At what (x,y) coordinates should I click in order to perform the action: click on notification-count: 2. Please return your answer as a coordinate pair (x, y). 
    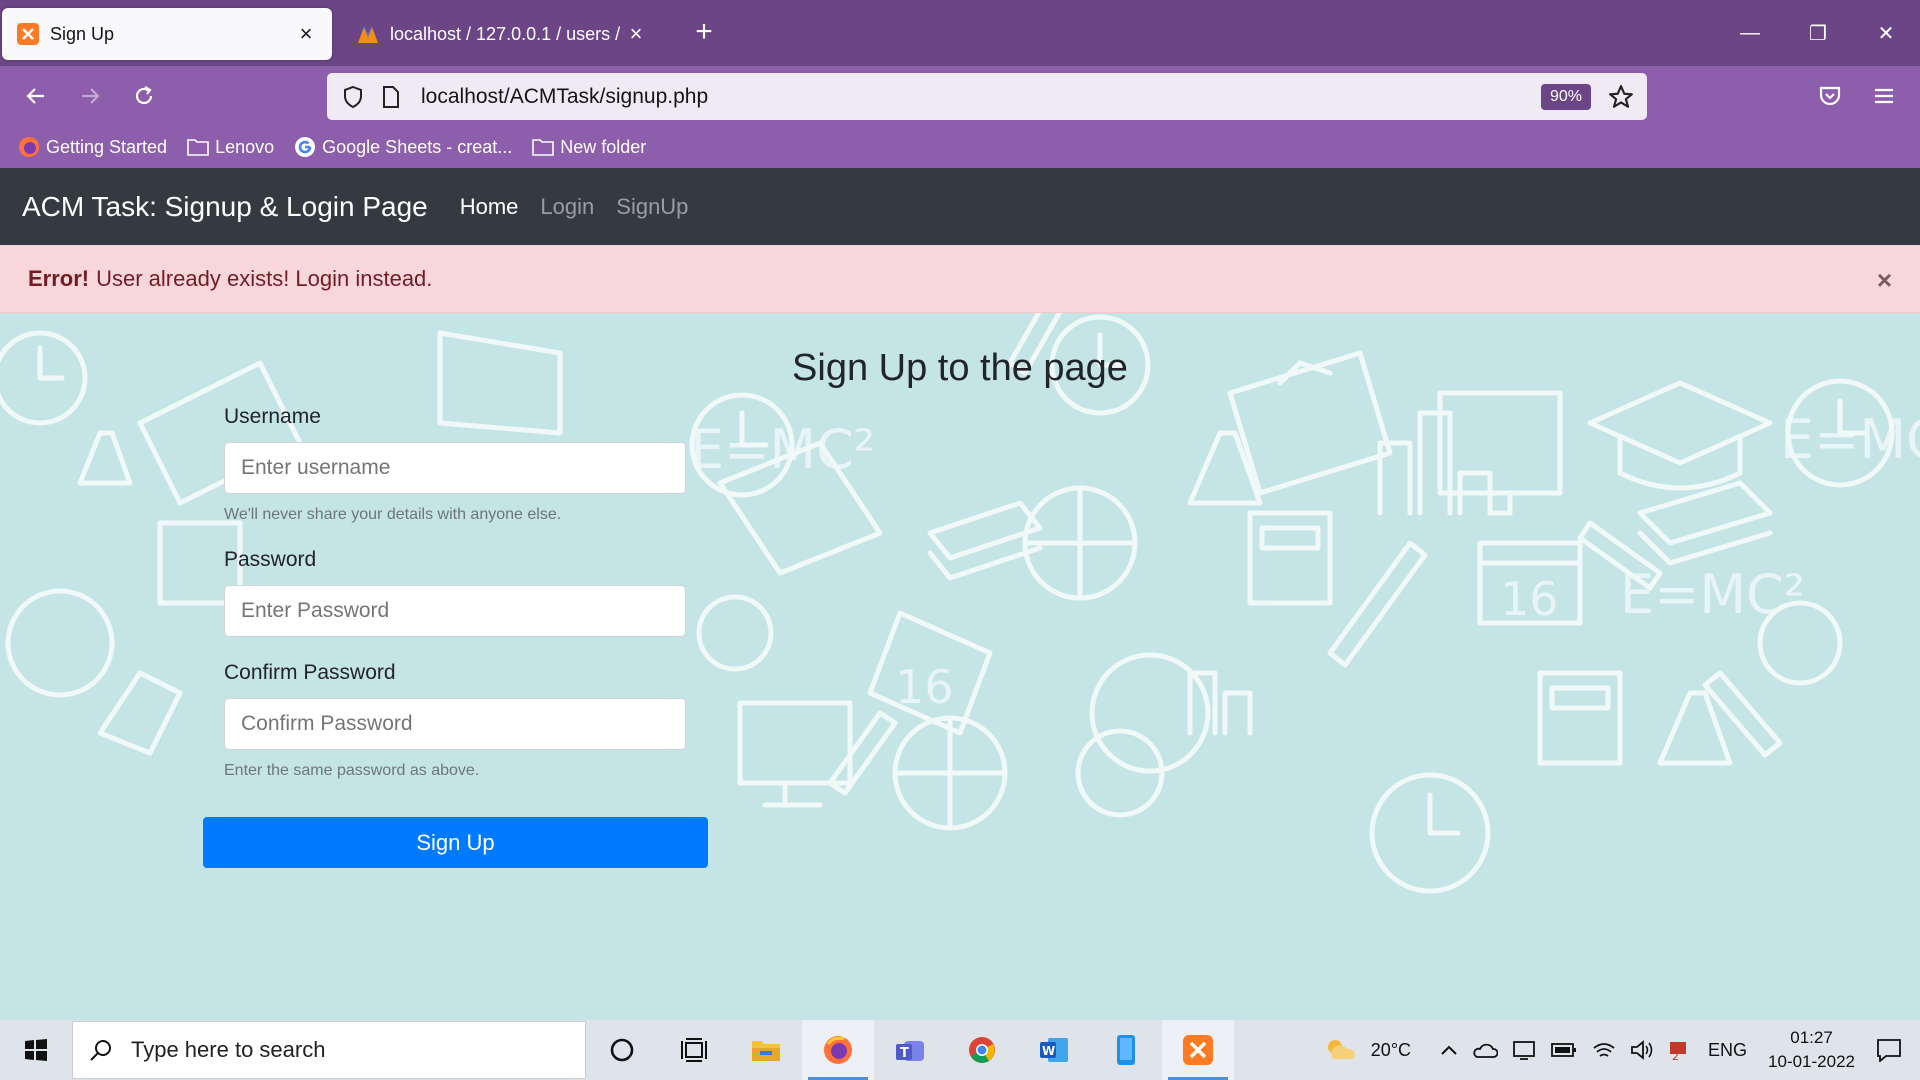
    Looking at the image, I should click on (1675, 1056).